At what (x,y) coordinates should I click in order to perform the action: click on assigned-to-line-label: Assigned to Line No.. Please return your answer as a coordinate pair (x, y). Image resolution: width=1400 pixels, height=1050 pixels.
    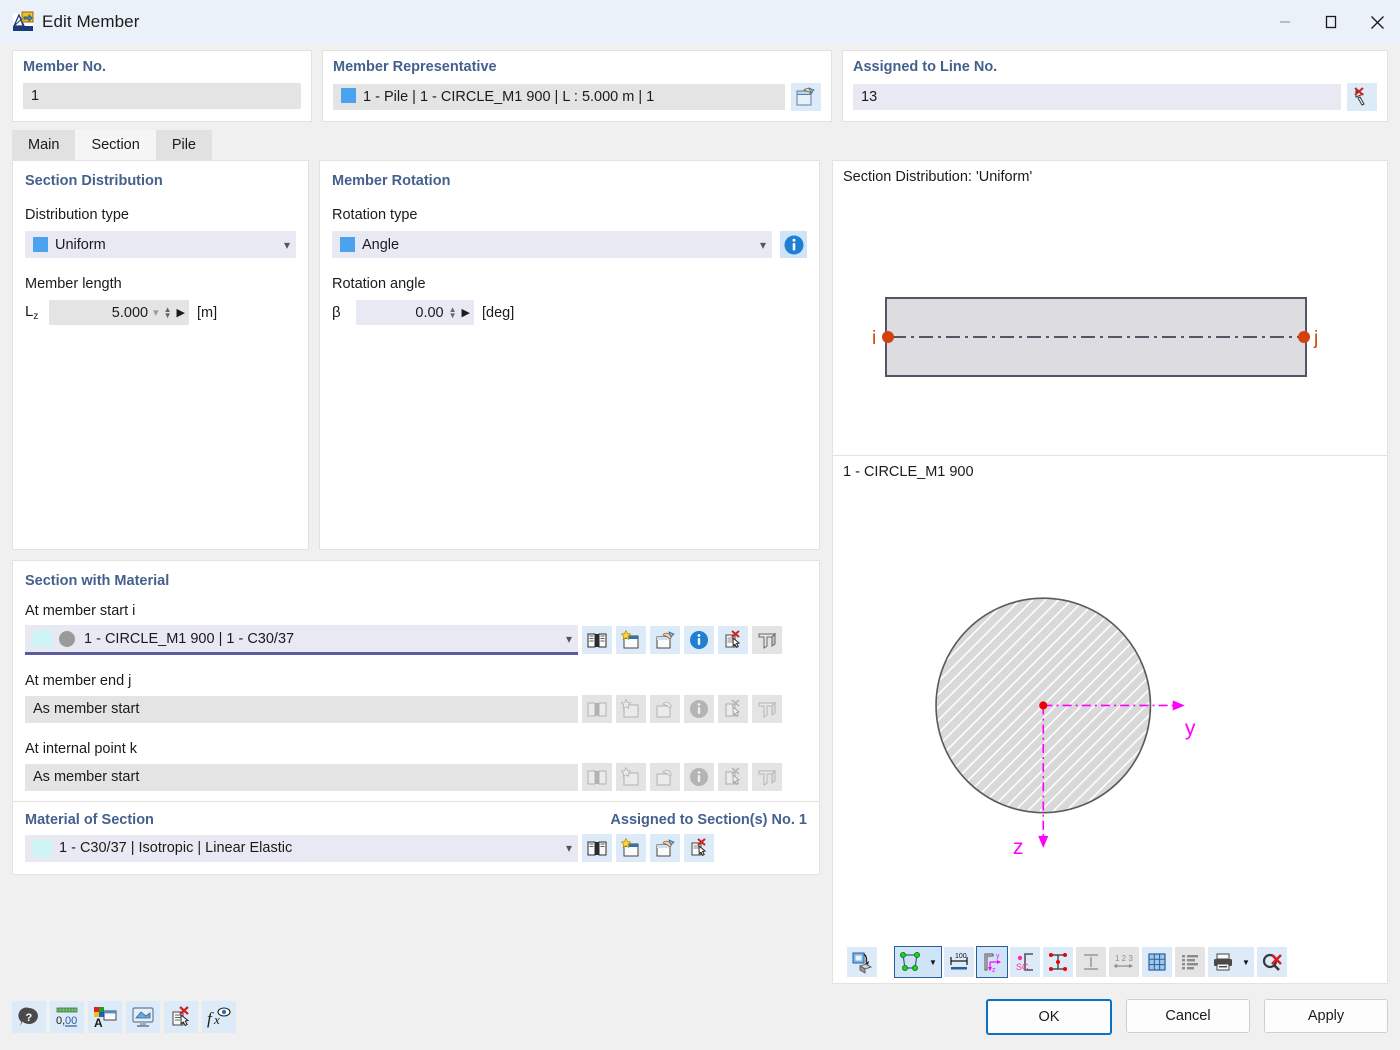
    Looking at the image, I should click on (925, 67).